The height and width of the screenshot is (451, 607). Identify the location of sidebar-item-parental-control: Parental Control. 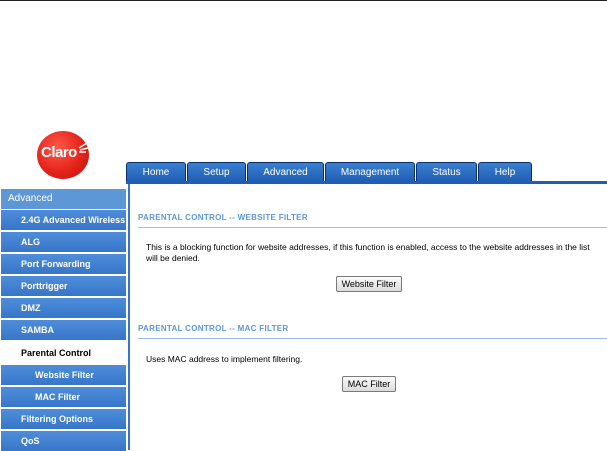
(63, 353).